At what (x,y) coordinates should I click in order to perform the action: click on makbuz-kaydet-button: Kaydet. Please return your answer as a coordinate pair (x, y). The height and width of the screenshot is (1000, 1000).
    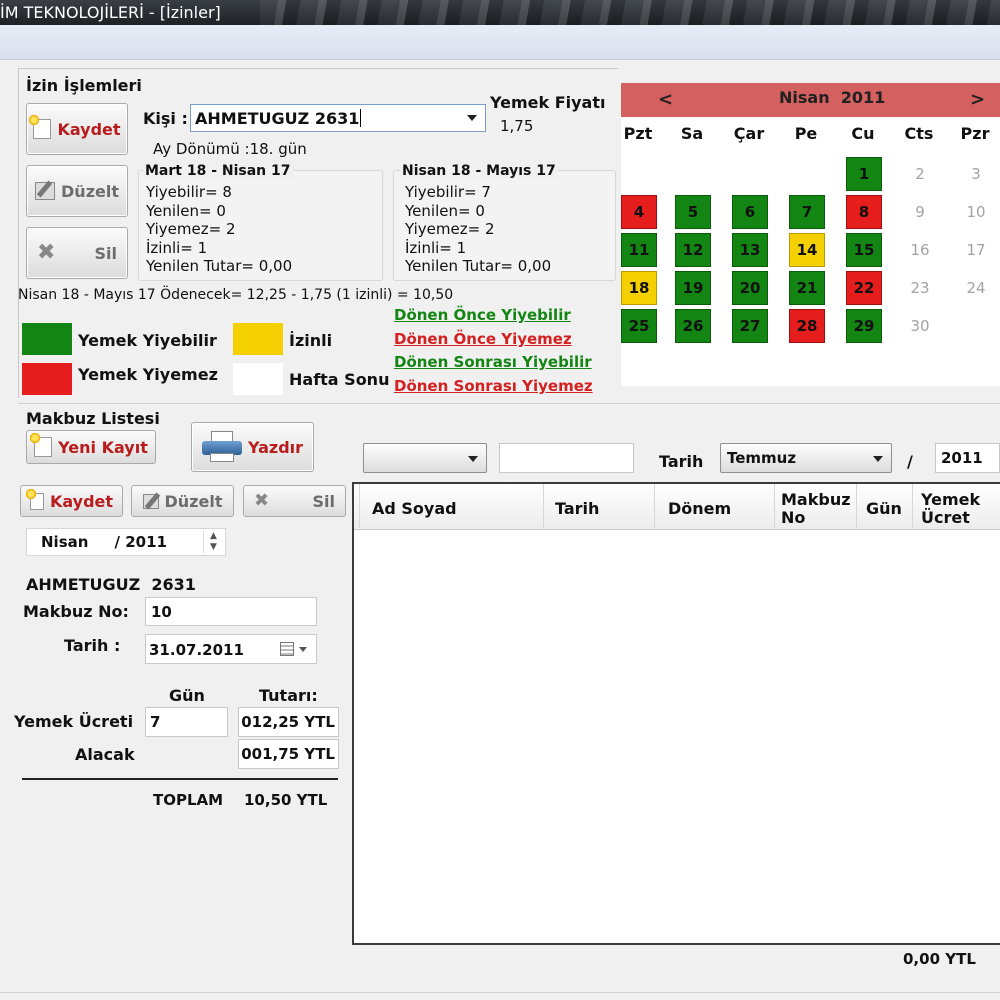
    Looking at the image, I should click on (71, 501).